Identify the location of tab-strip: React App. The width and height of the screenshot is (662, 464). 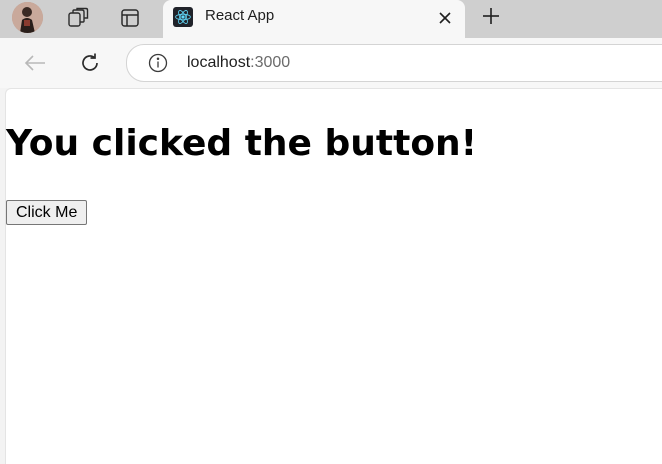
(331, 19).